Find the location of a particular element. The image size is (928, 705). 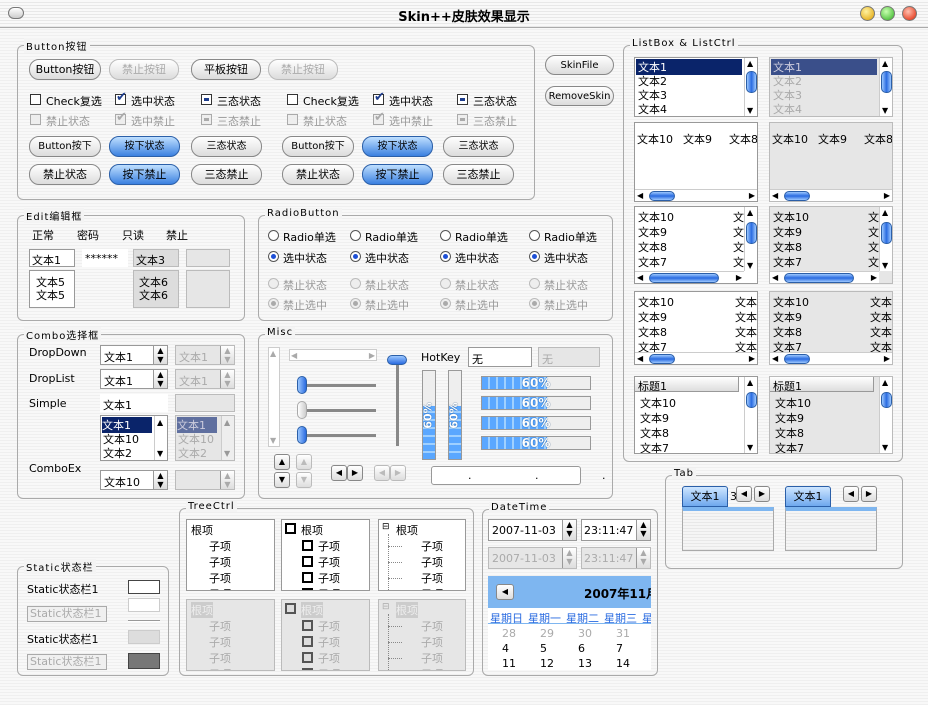

tab-scroll-right-icon: ▶ is located at coordinates (762, 494).